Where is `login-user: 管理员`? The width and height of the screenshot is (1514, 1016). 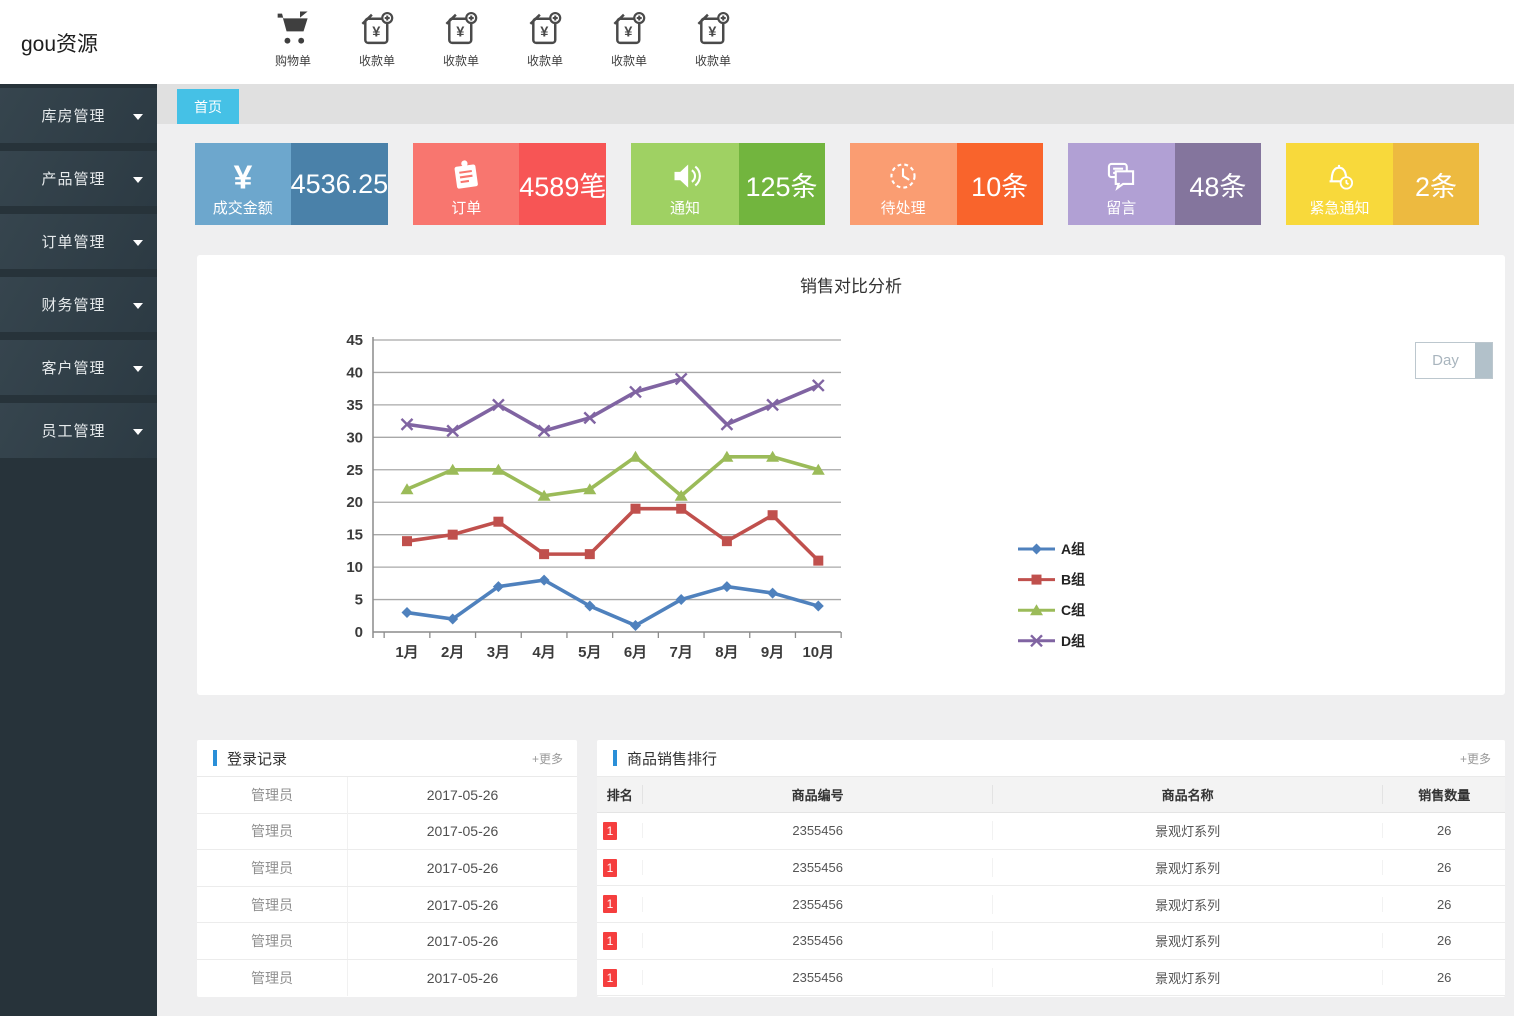 login-user: 管理员 is located at coordinates (272, 941).